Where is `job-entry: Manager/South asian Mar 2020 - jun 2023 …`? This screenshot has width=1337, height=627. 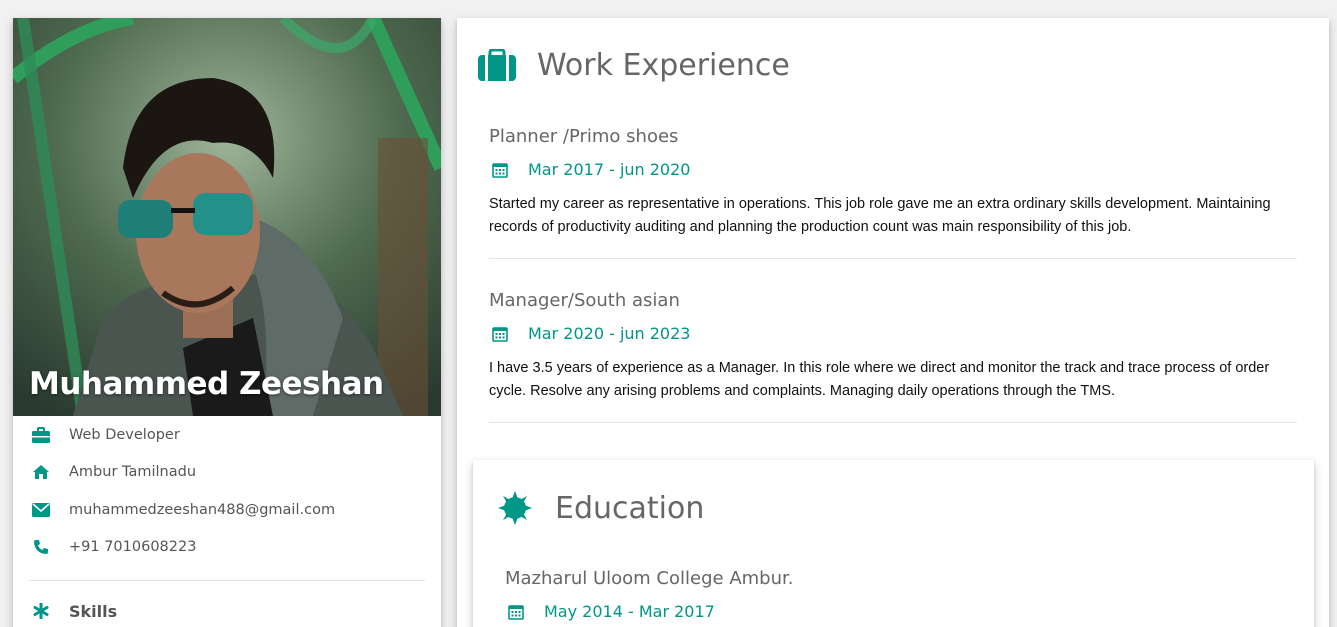
job-entry: Manager/South asian Mar 2020 - jun 2023 … is located at coordinates (893, 356).